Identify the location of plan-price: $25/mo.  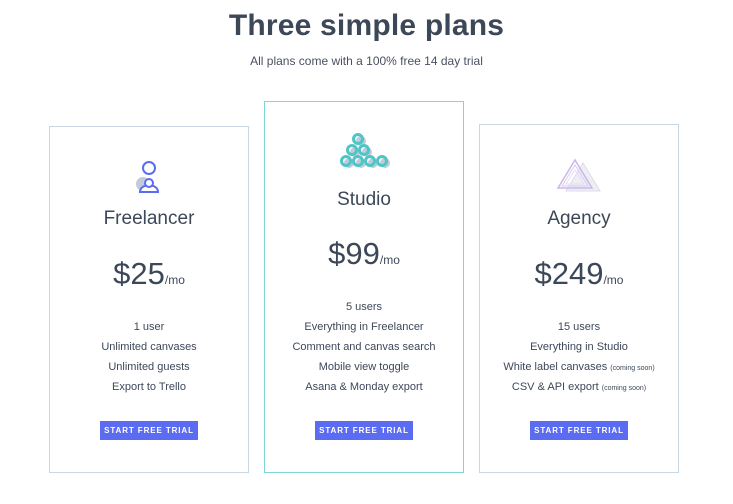
(149, 274).